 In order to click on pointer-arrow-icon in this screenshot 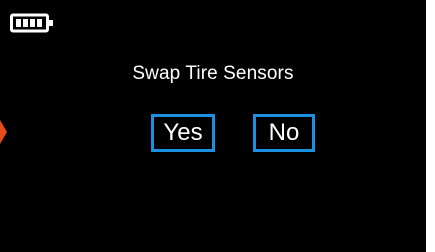, I will do `click(3, 132)`.